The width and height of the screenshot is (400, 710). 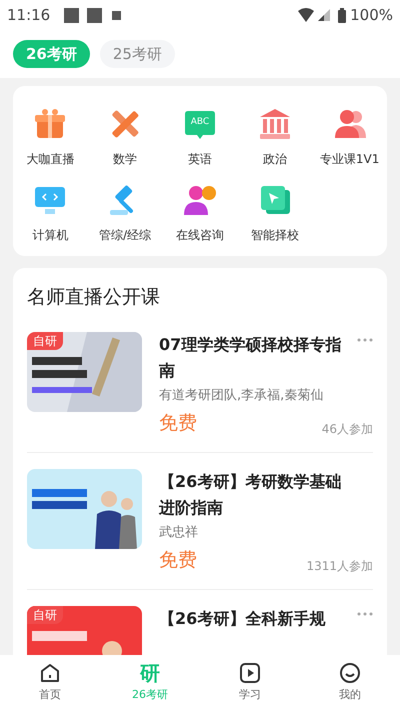 What do you see at coordinates (28, 15) in the screenshot?
I see `status-time: 11:16` at bounding box center [28, 15].